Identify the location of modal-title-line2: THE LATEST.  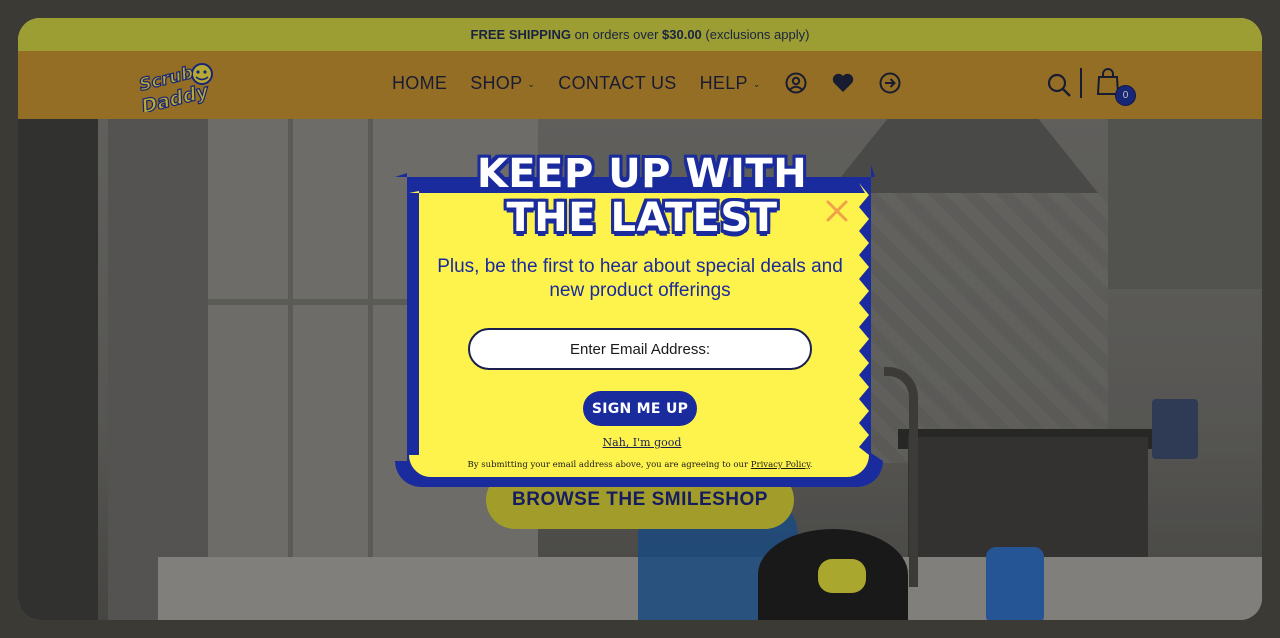
(642, 218).